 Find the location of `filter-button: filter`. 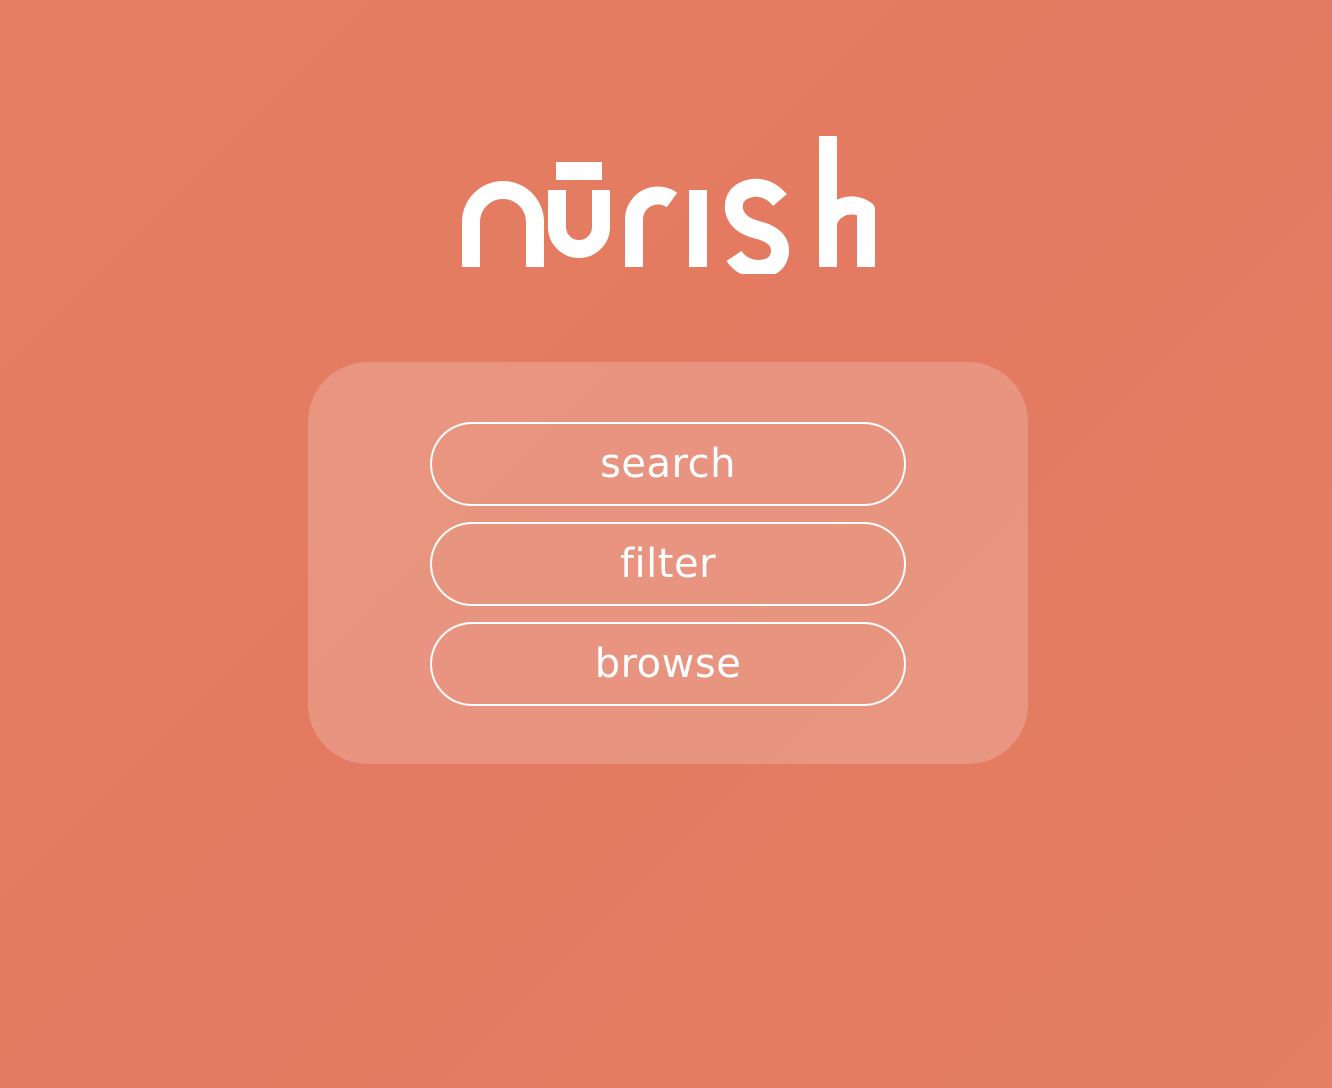

filter-button: filter is located at coordinates (668, 564).